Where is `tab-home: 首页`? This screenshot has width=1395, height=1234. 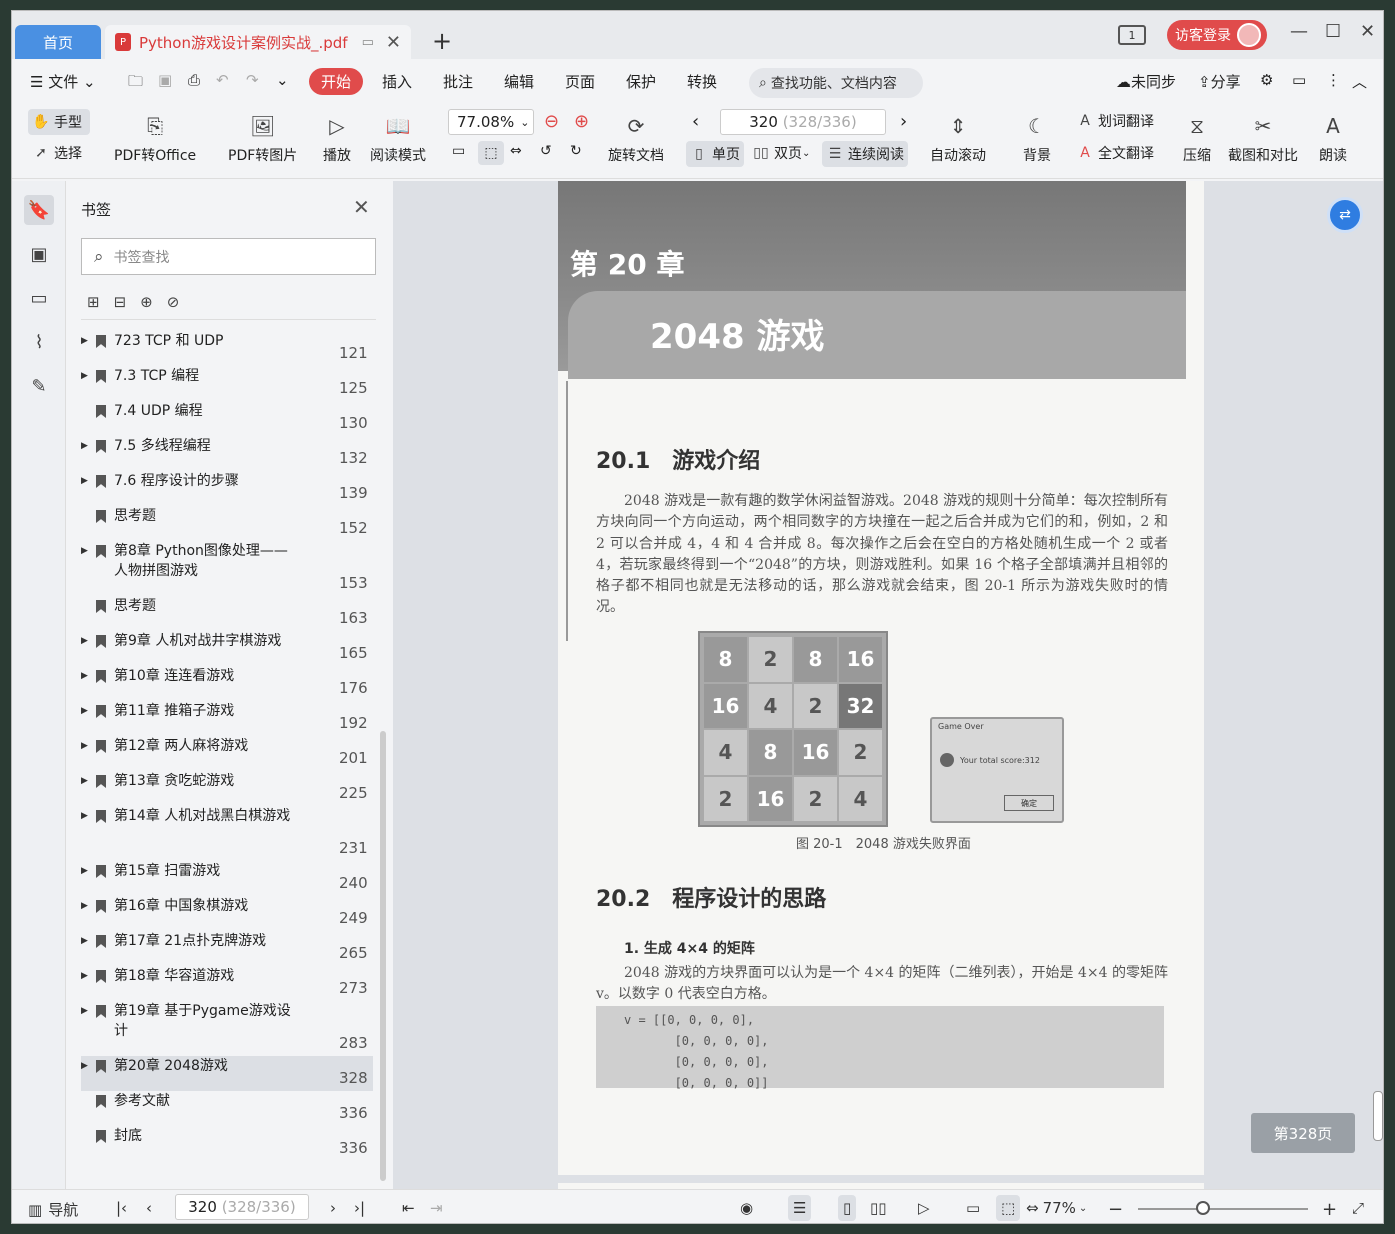 tab-home: 首页 is located at coordinates (58, 42).